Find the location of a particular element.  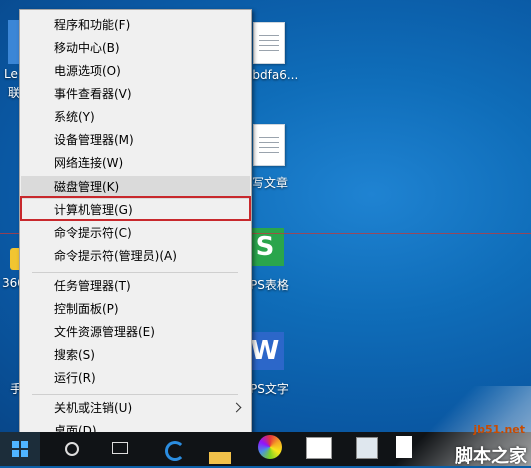

menu-item-control-panel: 控制面板(P) is located at coordinates (135, 309).